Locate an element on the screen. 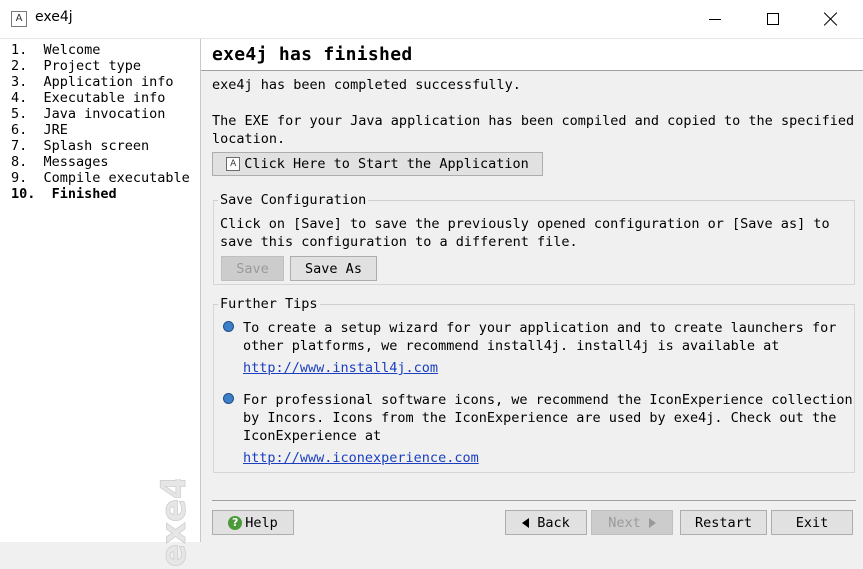 The width and height of the screenshot is (863, 569). tip2-line3: IconExperience at is located at coordinates (312, 436).